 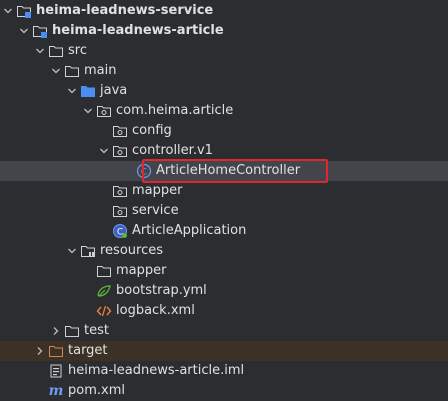 What do you see at coordinates (224, 51) in the screenshot?
I see `tree-node-src: src` at bounding box center [224, 51].